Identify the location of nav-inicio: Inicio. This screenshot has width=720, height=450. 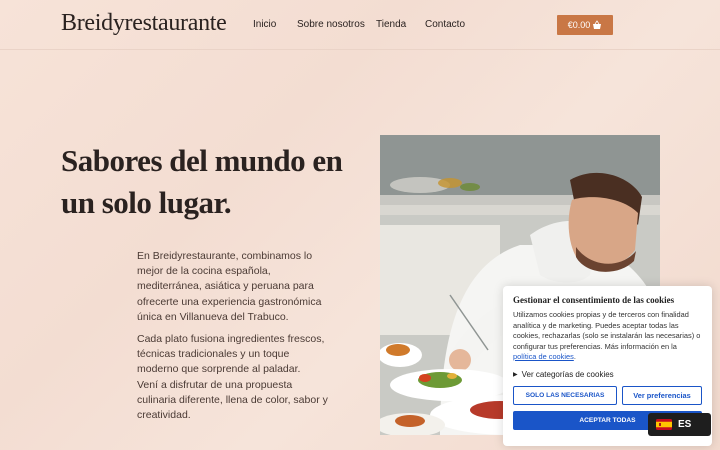
(264, 24).